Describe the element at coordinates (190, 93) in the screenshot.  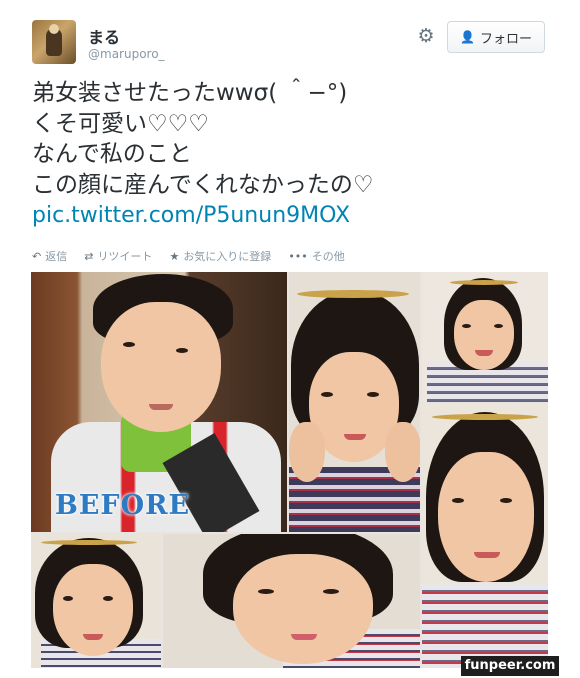
I see `tweet-line: 弟女装させたったwwσ( ＾−°)` at that location.